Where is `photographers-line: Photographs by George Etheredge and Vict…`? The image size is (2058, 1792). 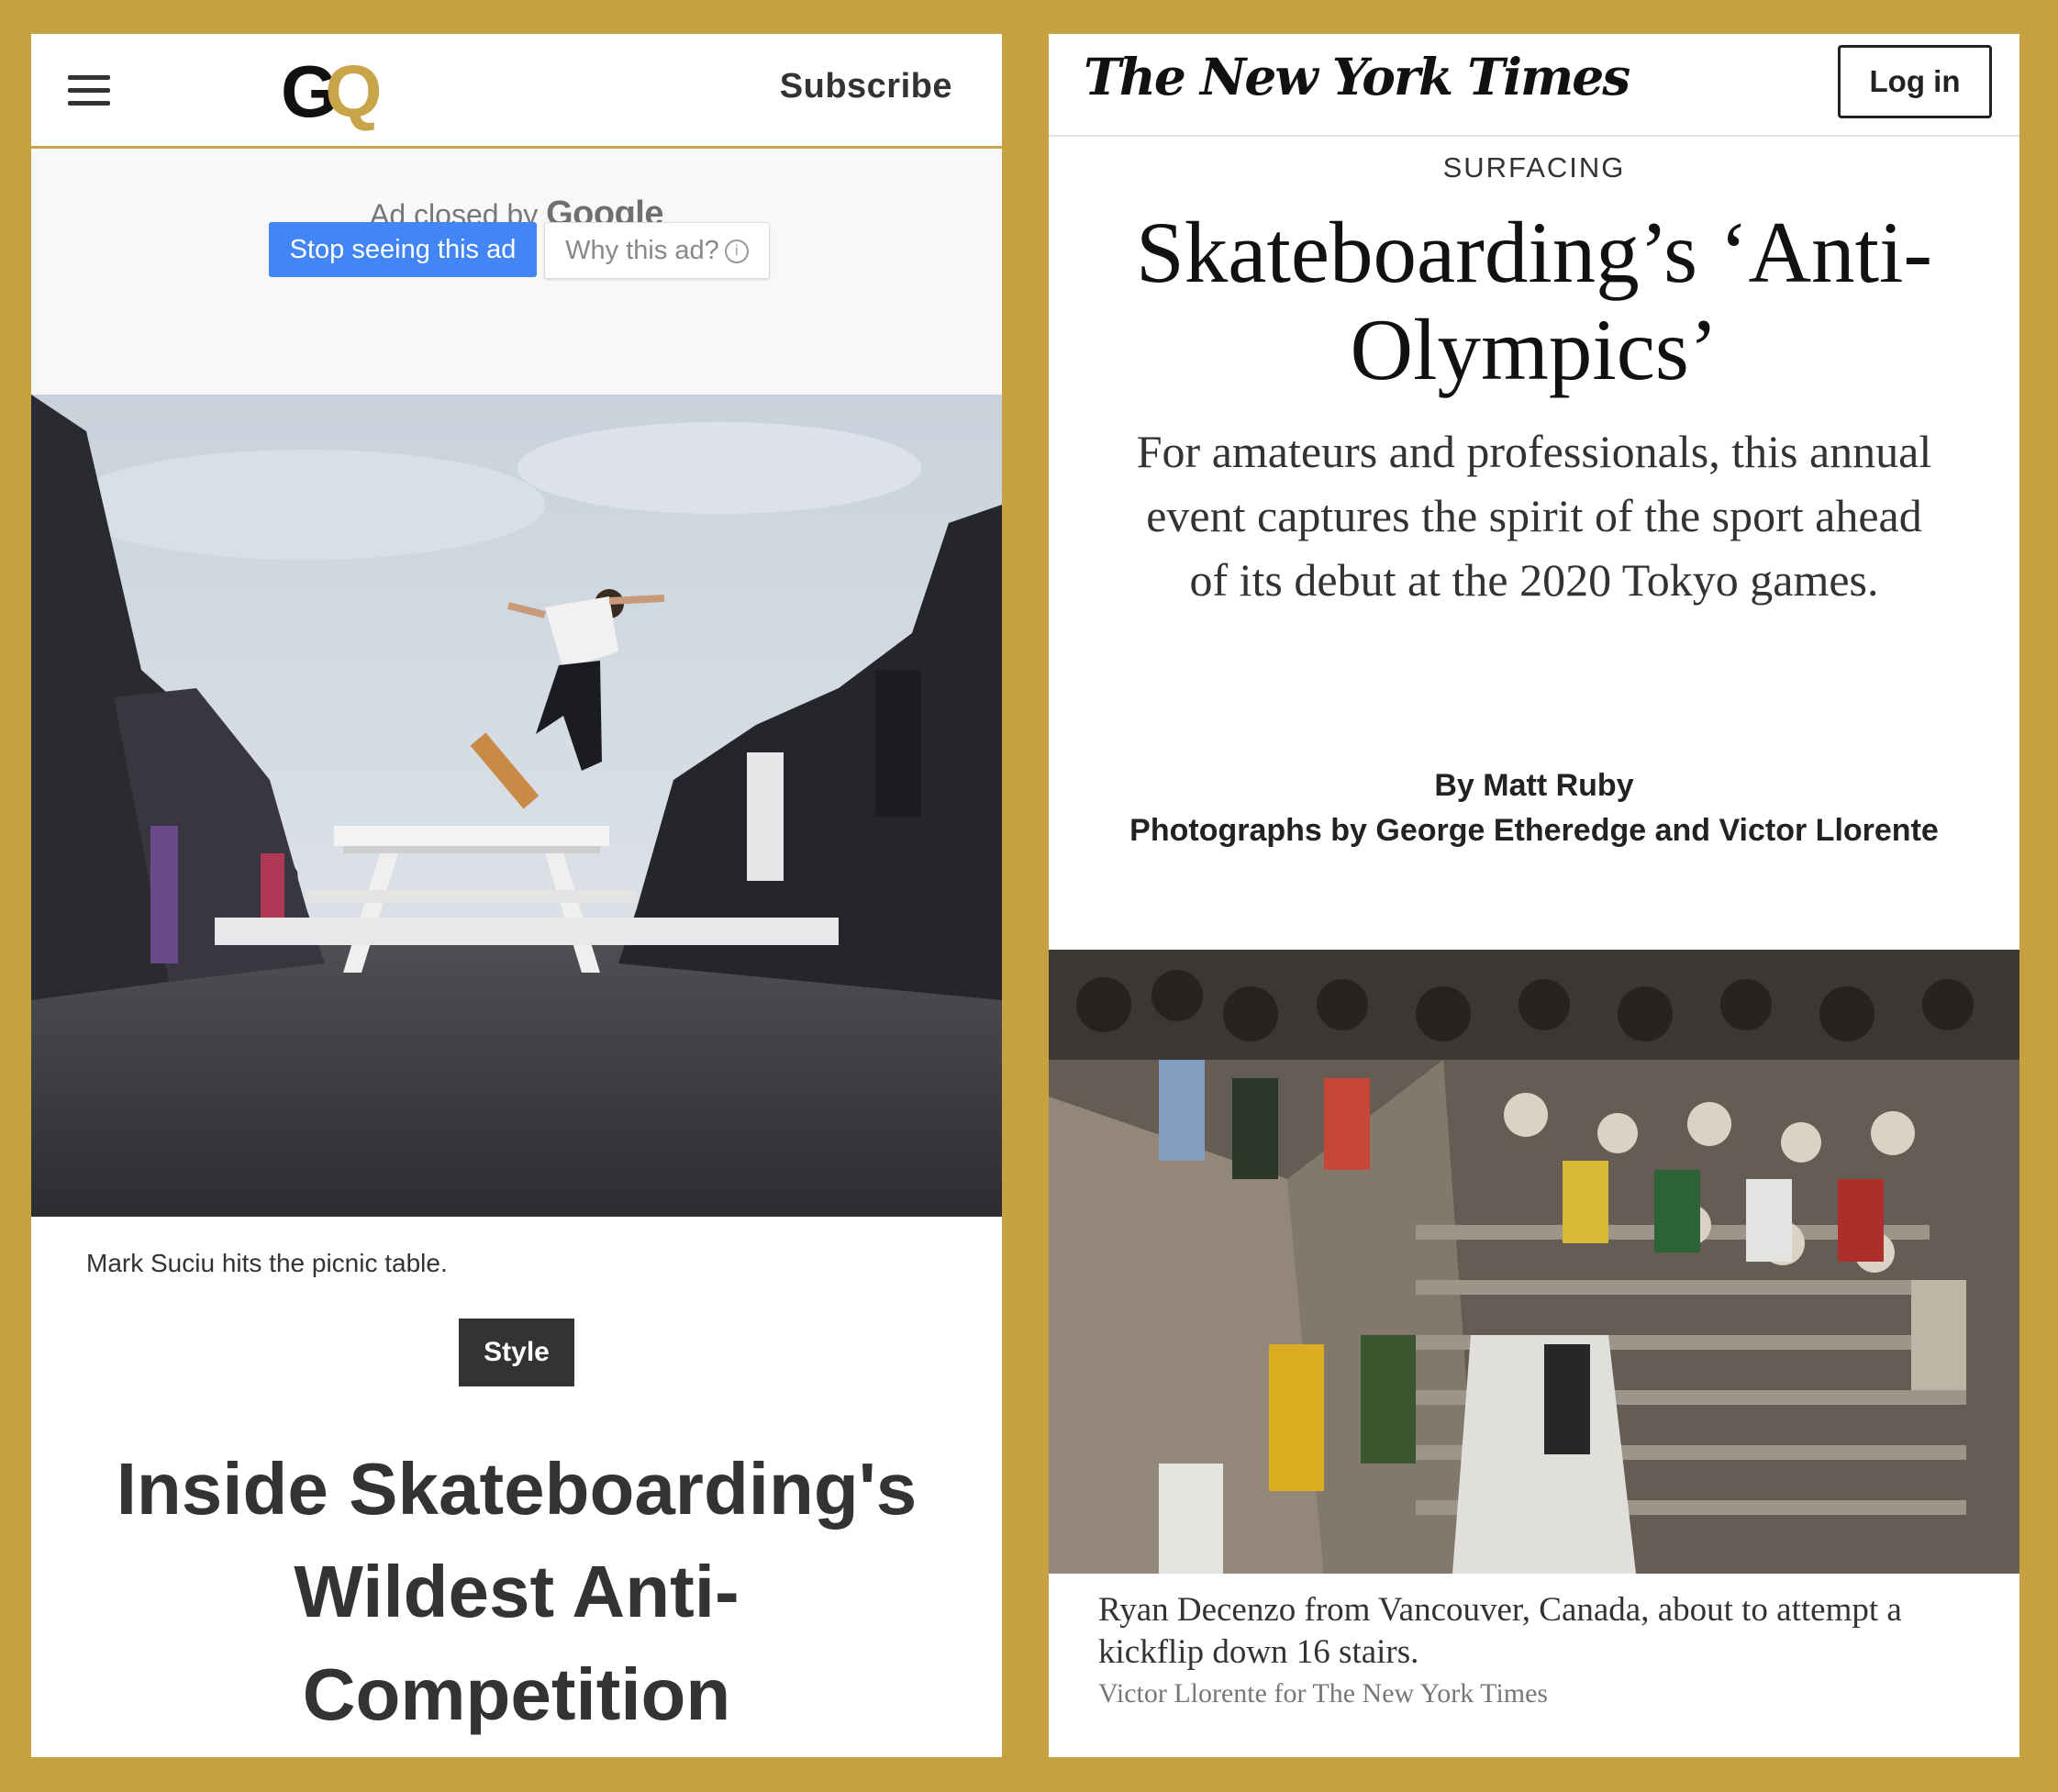 photographers-line: Photographs by George Etheredge and Vict… is located at coordinates (1534, 830).